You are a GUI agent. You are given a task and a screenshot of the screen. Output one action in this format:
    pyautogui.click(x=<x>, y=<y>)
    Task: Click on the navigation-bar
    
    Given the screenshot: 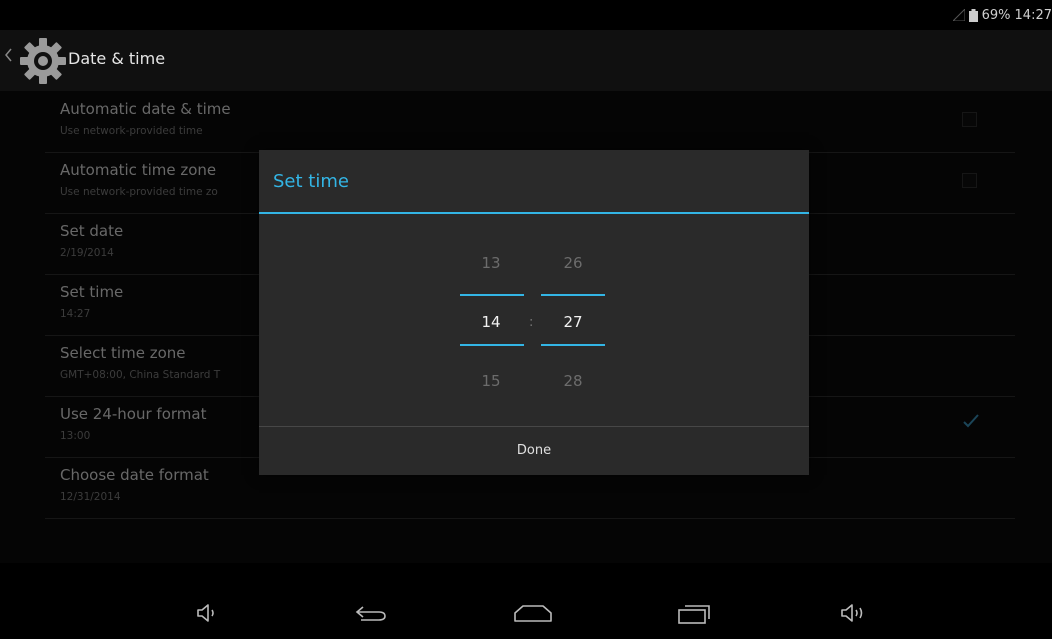 What is the action you would take?
    pyautogui.click(x=526, y=601)
    